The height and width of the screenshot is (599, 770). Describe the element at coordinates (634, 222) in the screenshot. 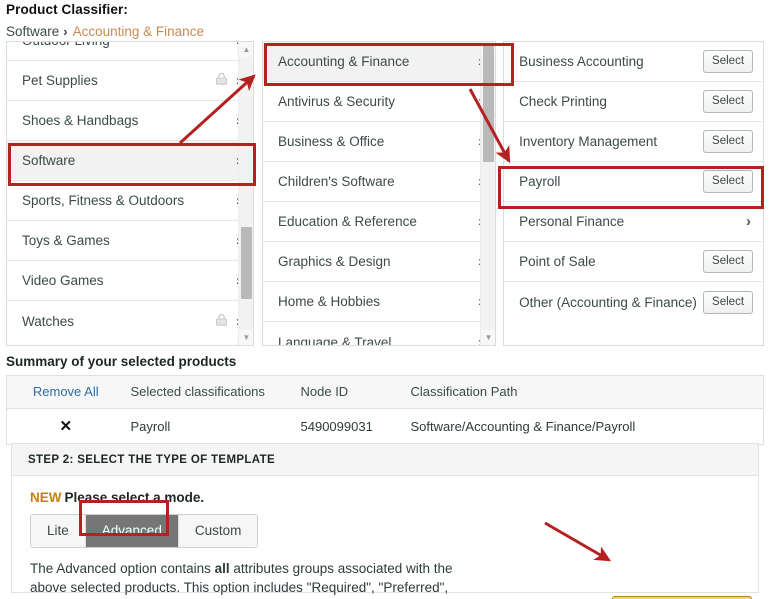

I see `leaf-category-row: Personal Finance ›` at that location.